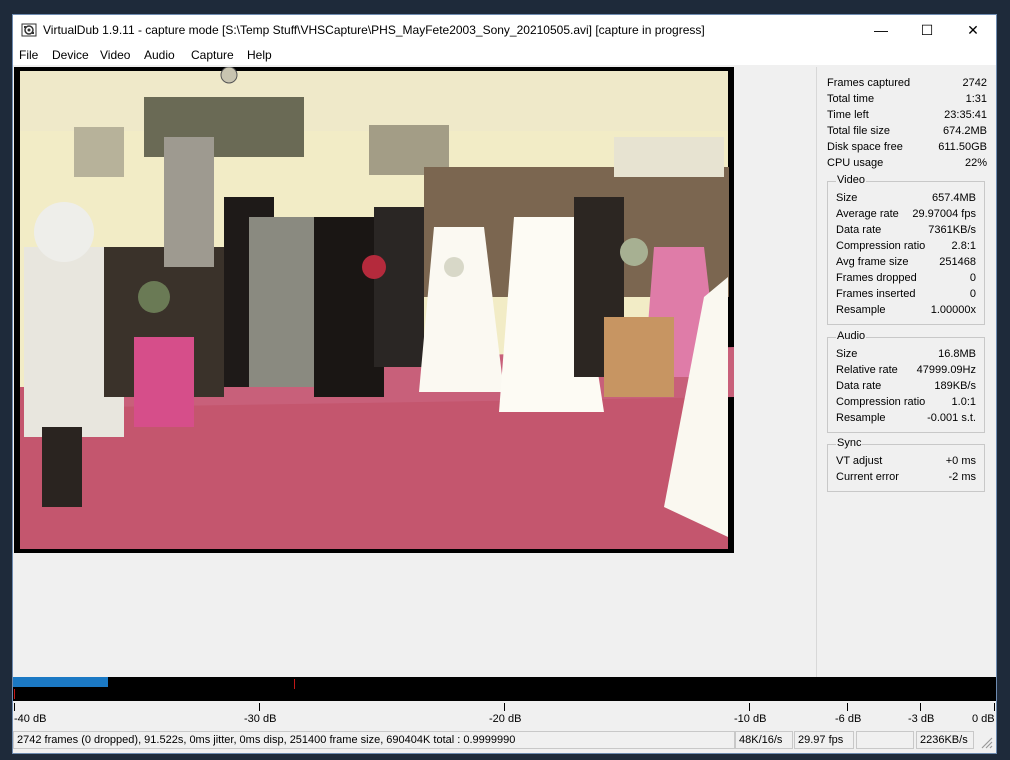 The image size is (1010, 760). What do you see at coordinates (907, 163) in the screenshot?
I see `stat-cpu-usage: CPU usage 22%` at bounding box center [907, 163].